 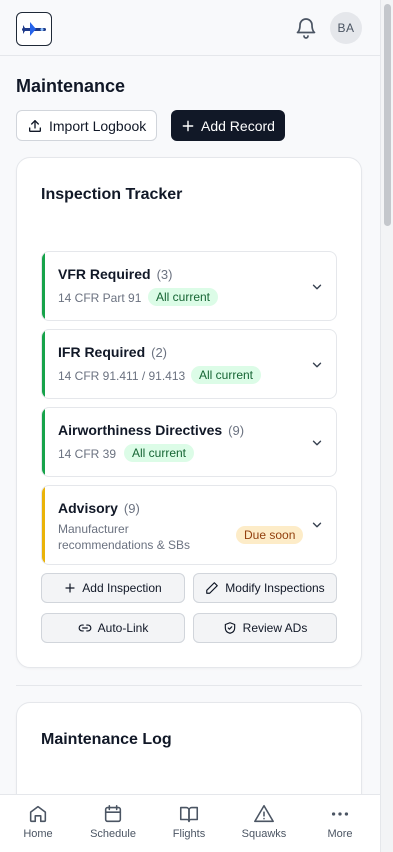 What do you see at coordinates (113, 813) in the screenshot?
I see `calendar-icon` at bounding box center [113, 813].